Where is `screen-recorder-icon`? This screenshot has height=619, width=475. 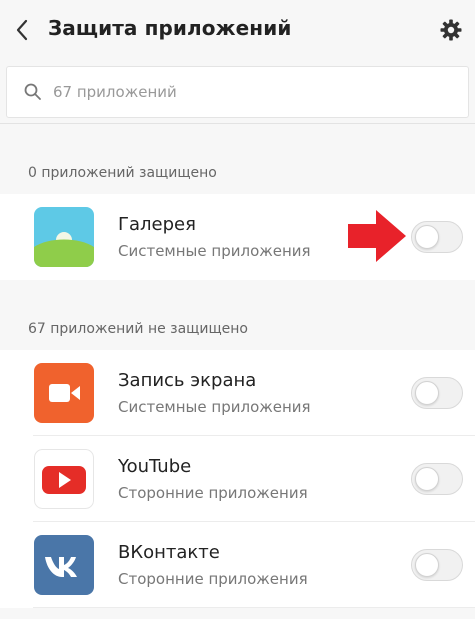
screen-recorder-icon is located at coordinates (64, 393).